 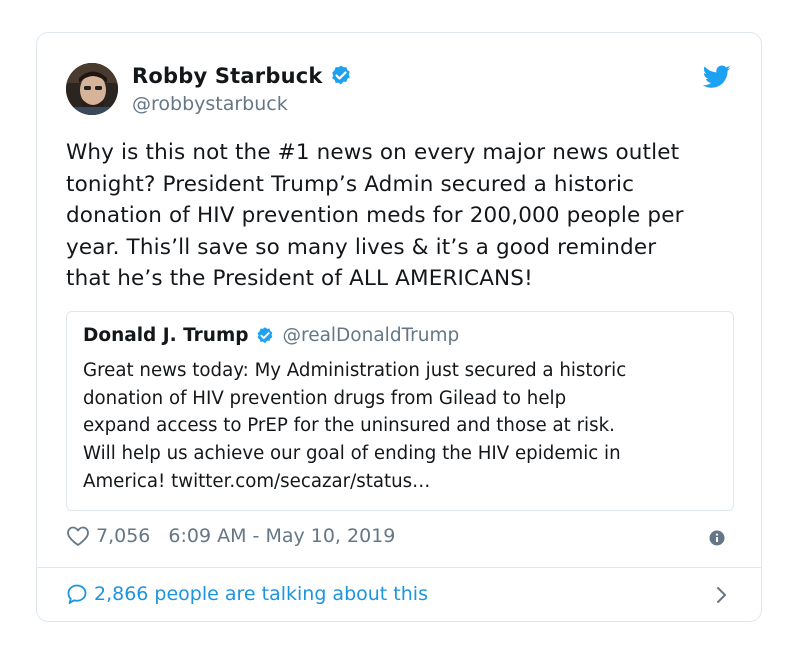 What do you see at coordinates (166, 335) in the screenshot?
I see `quoted-author-name: Donald J. Trump` at bounding box center [166, 335].